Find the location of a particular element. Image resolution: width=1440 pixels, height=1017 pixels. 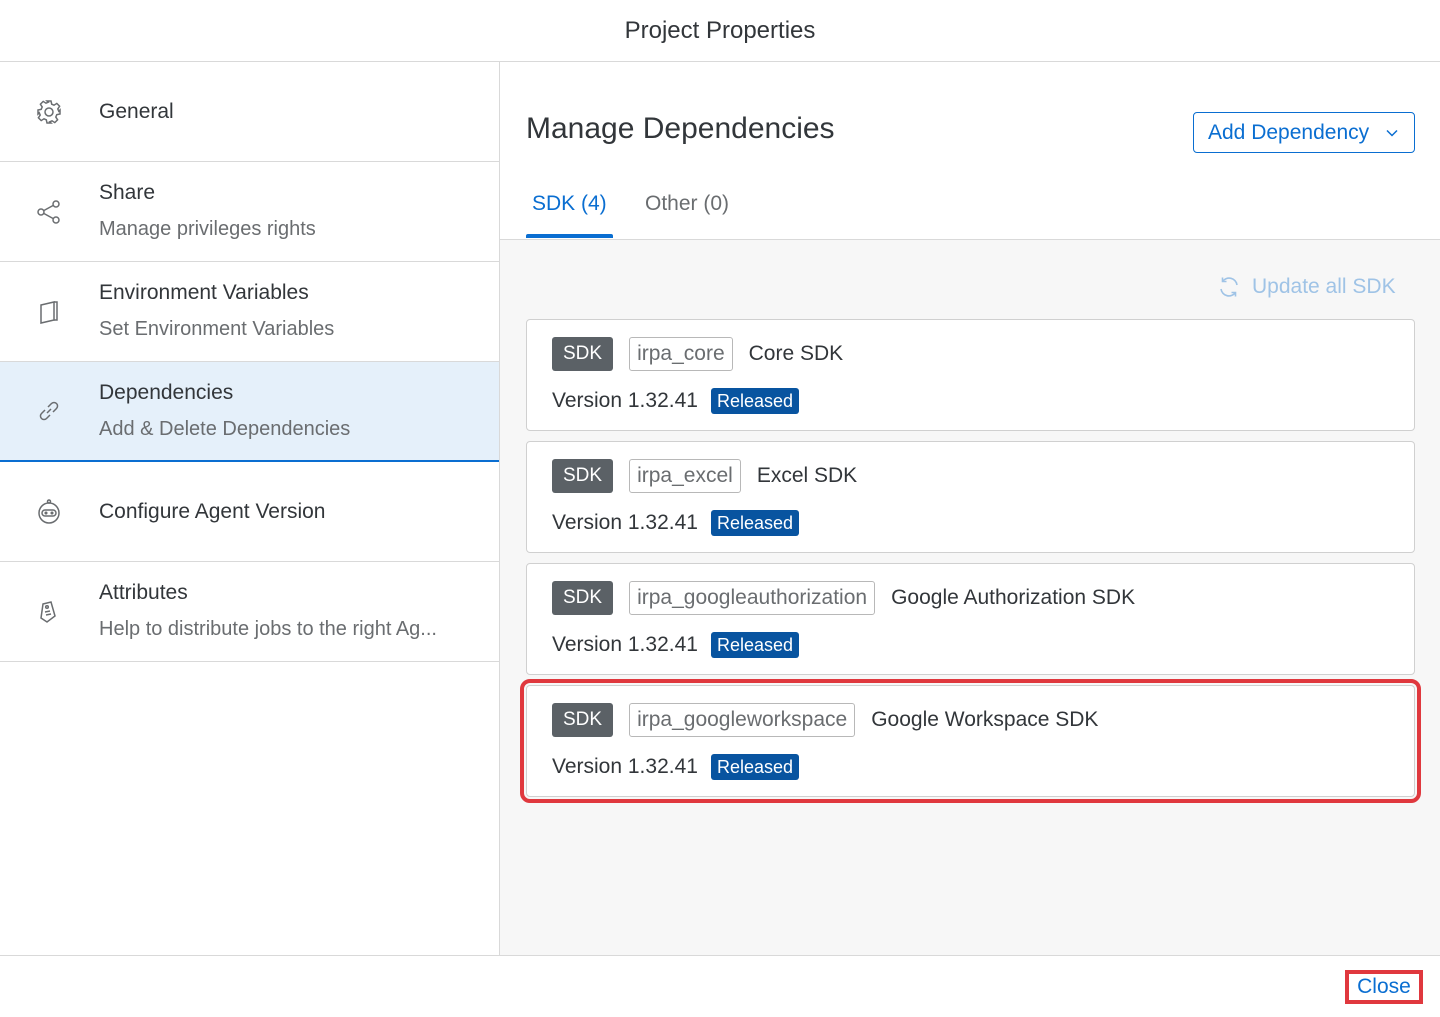

sidebar-item-configure-agent-version: Configure Agent Version is located at coordinates (249, 512).